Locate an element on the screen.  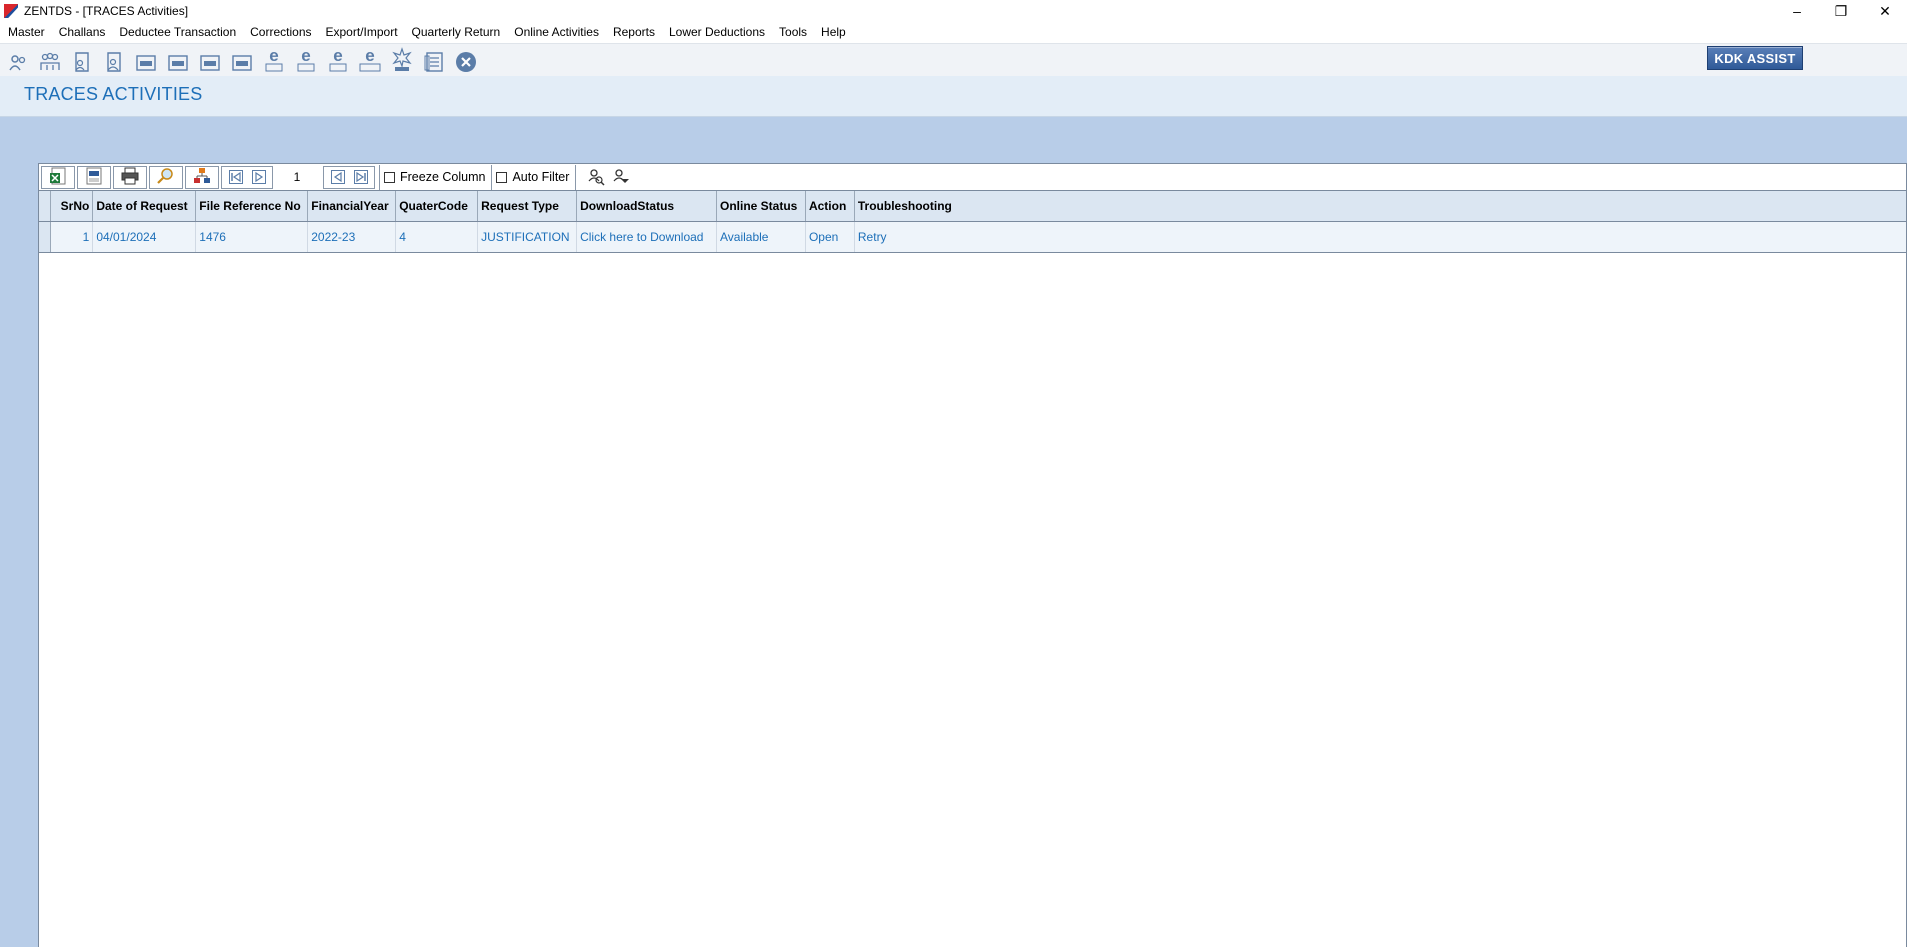
restore-button: ❐ is located at coordinates (1841, 11).